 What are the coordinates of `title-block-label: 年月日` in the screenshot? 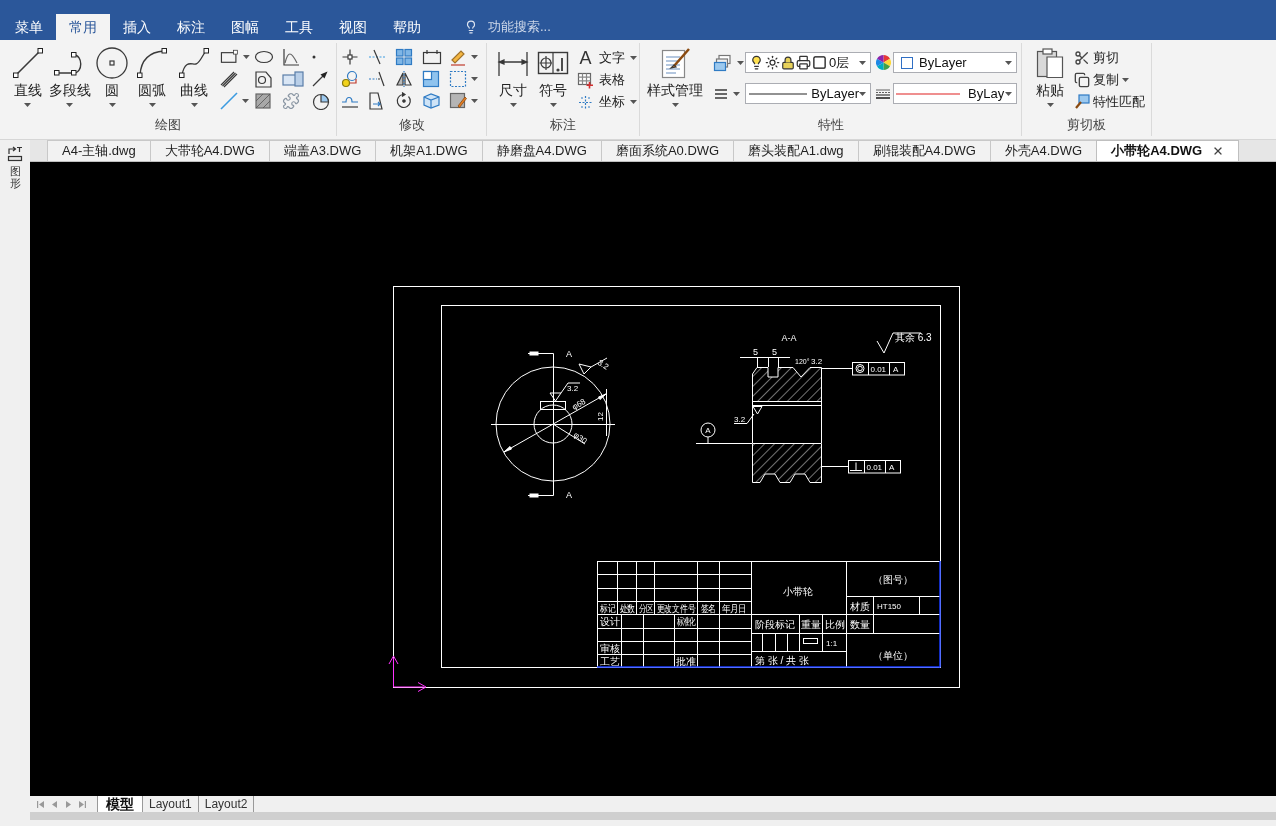 It's located at (734, 609).